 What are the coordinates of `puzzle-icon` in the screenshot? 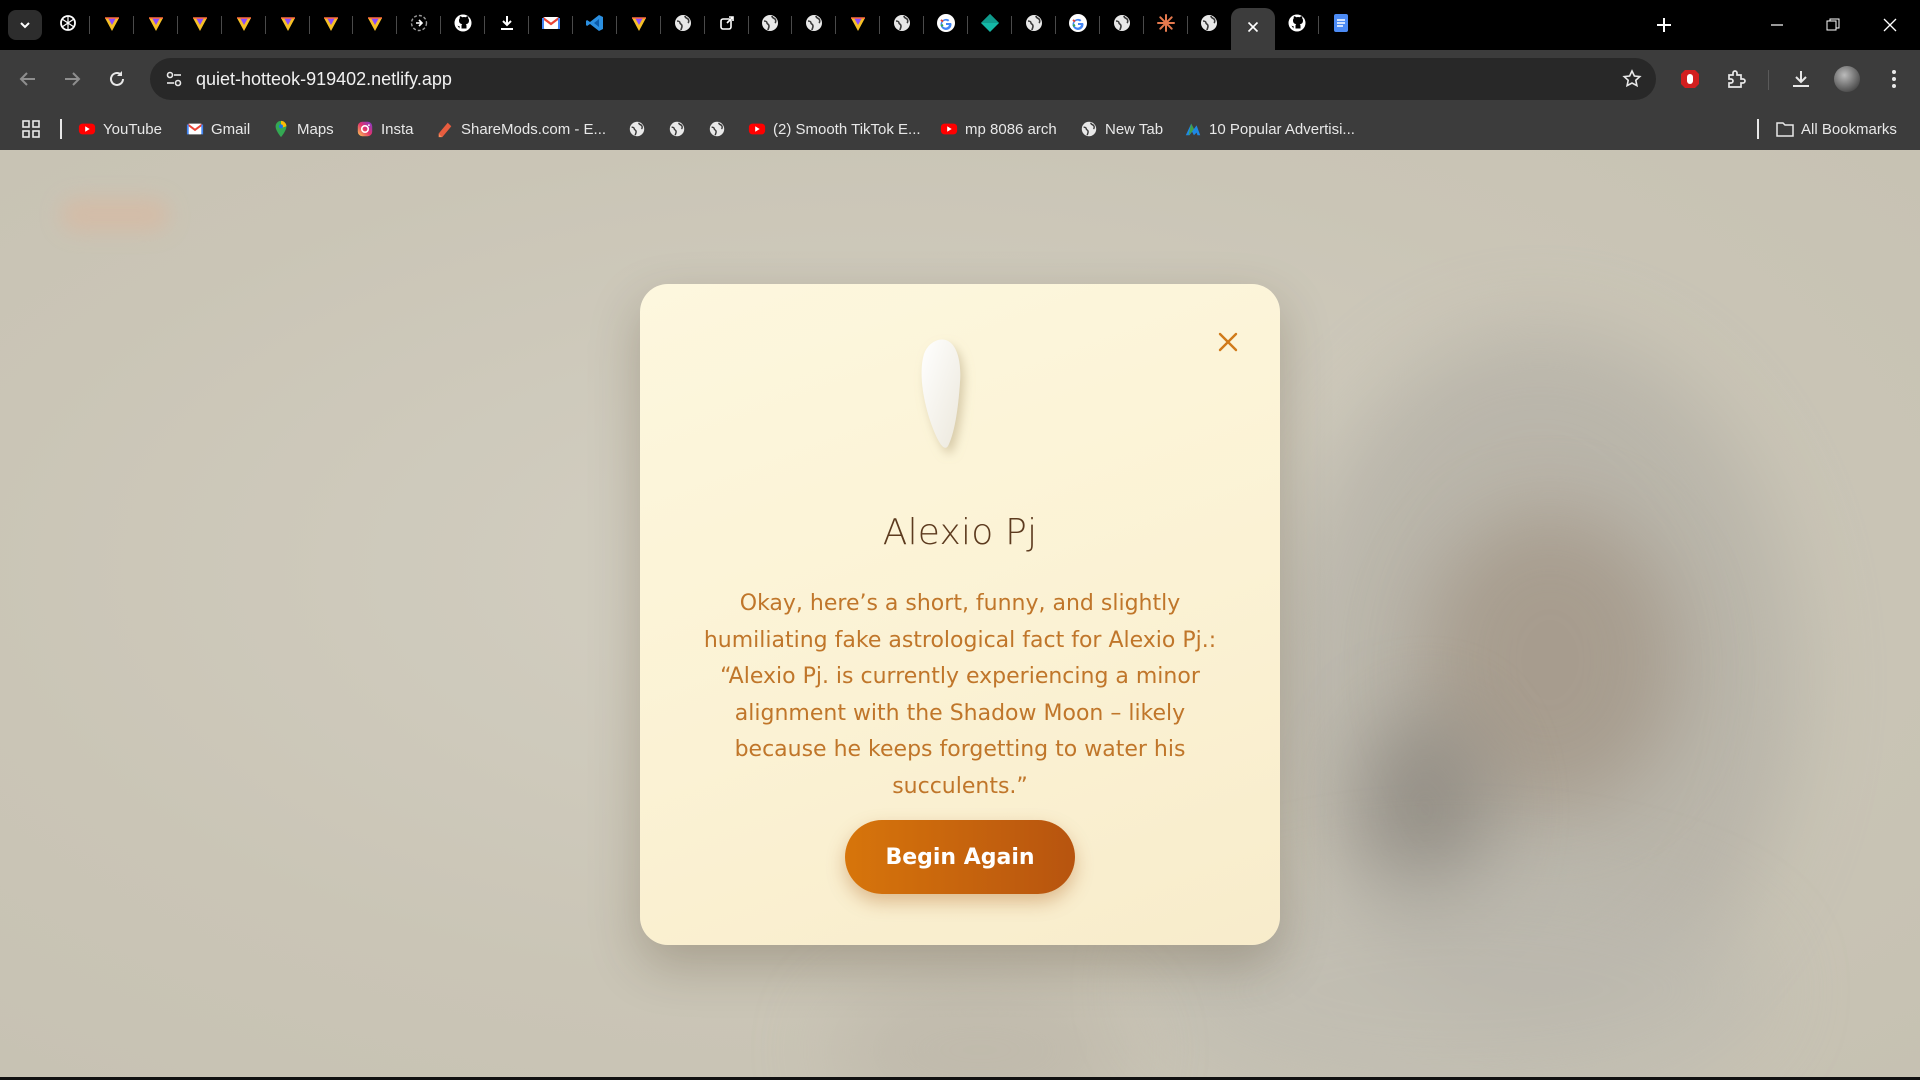 It's located at (1737, 79).